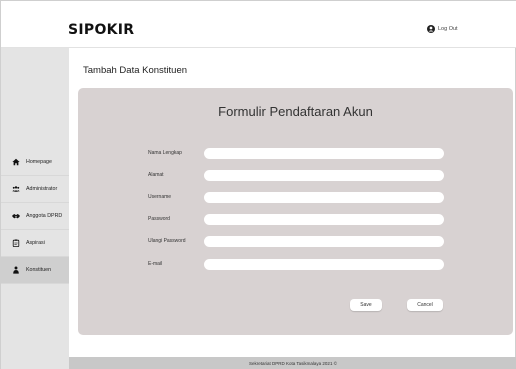 This screenshot has width=516, height=369. I want to click on clipboard-icon, so click(16, 243).